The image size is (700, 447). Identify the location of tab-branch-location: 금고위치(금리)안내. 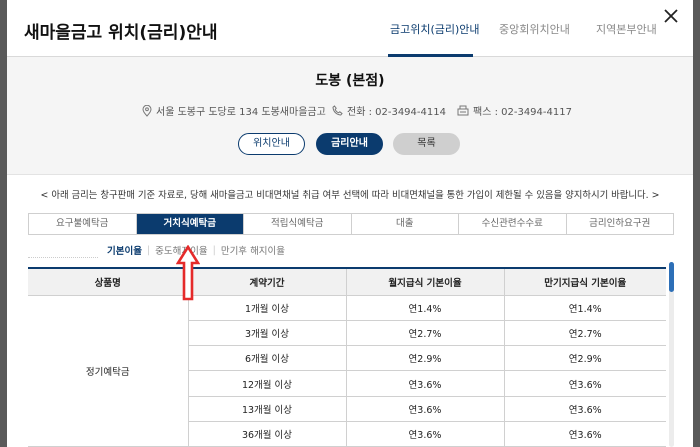
(435, 29).